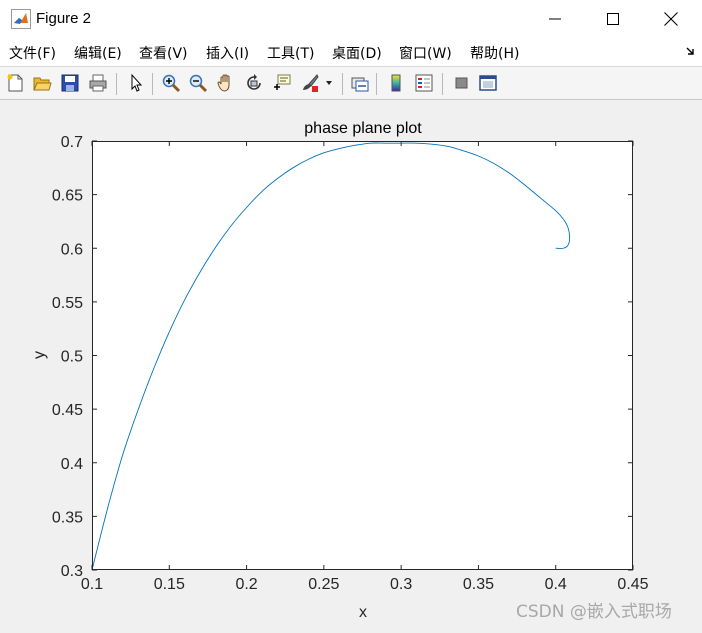  Describe the element at coordinates (351, 19) in the screenshot. I see `window-titlebar: Figure 2` at that location.